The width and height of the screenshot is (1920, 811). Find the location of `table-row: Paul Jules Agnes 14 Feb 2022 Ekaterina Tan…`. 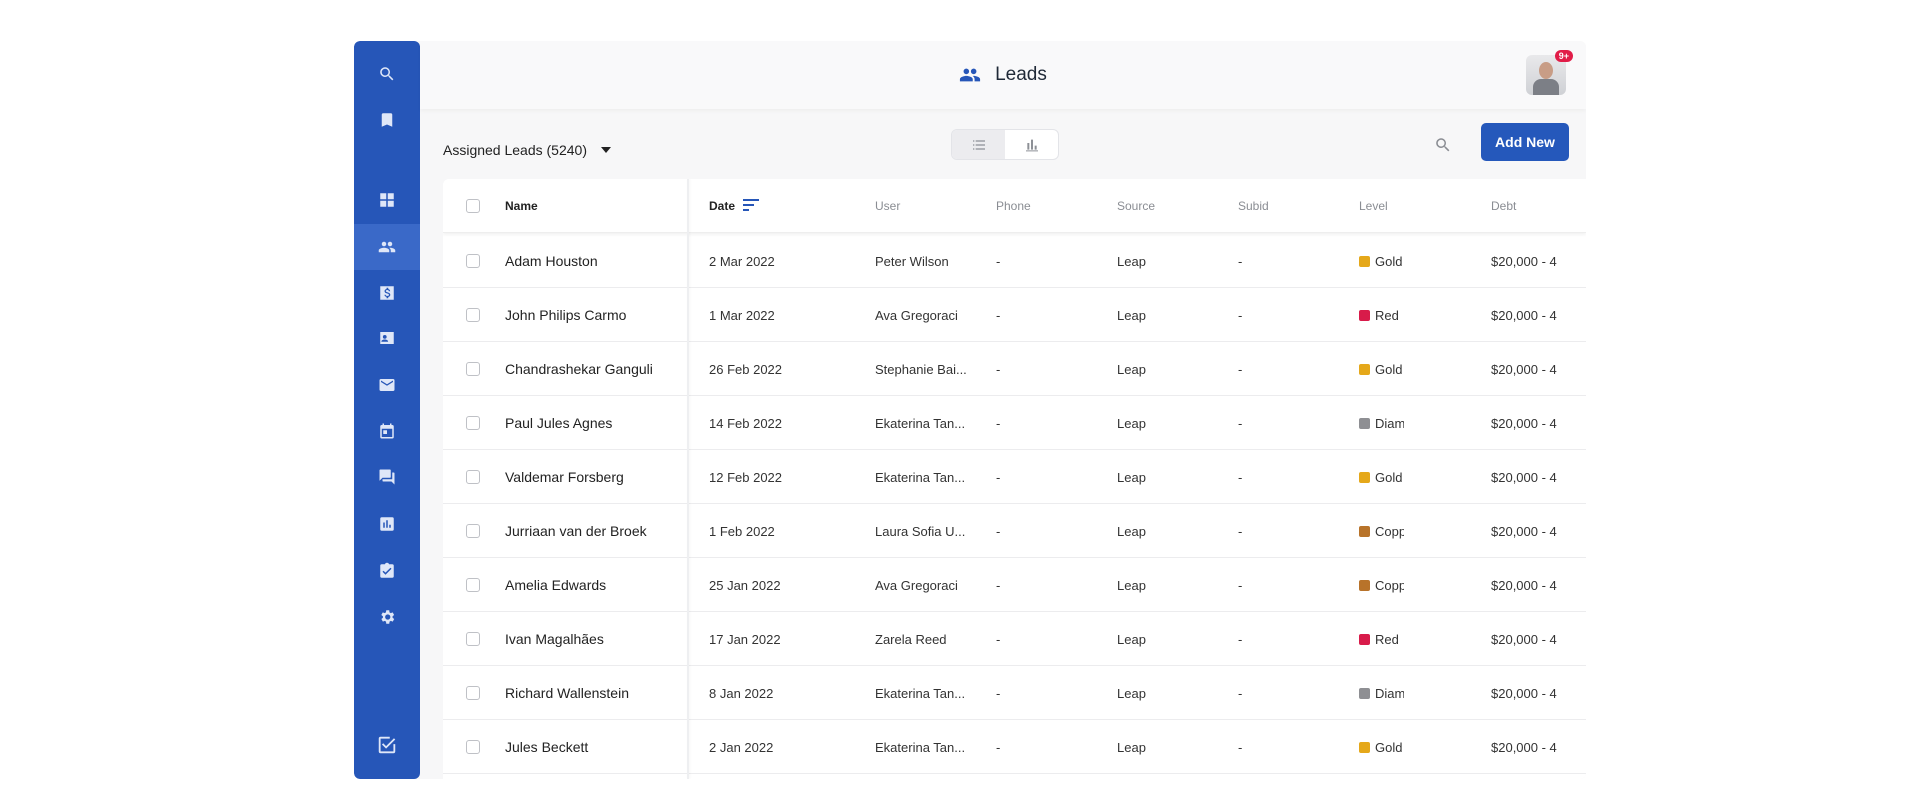

table-row: Paul Jules Agnes 14 Feb 2022 Ekaterina Tan… is located at coordinates (1014, 423).